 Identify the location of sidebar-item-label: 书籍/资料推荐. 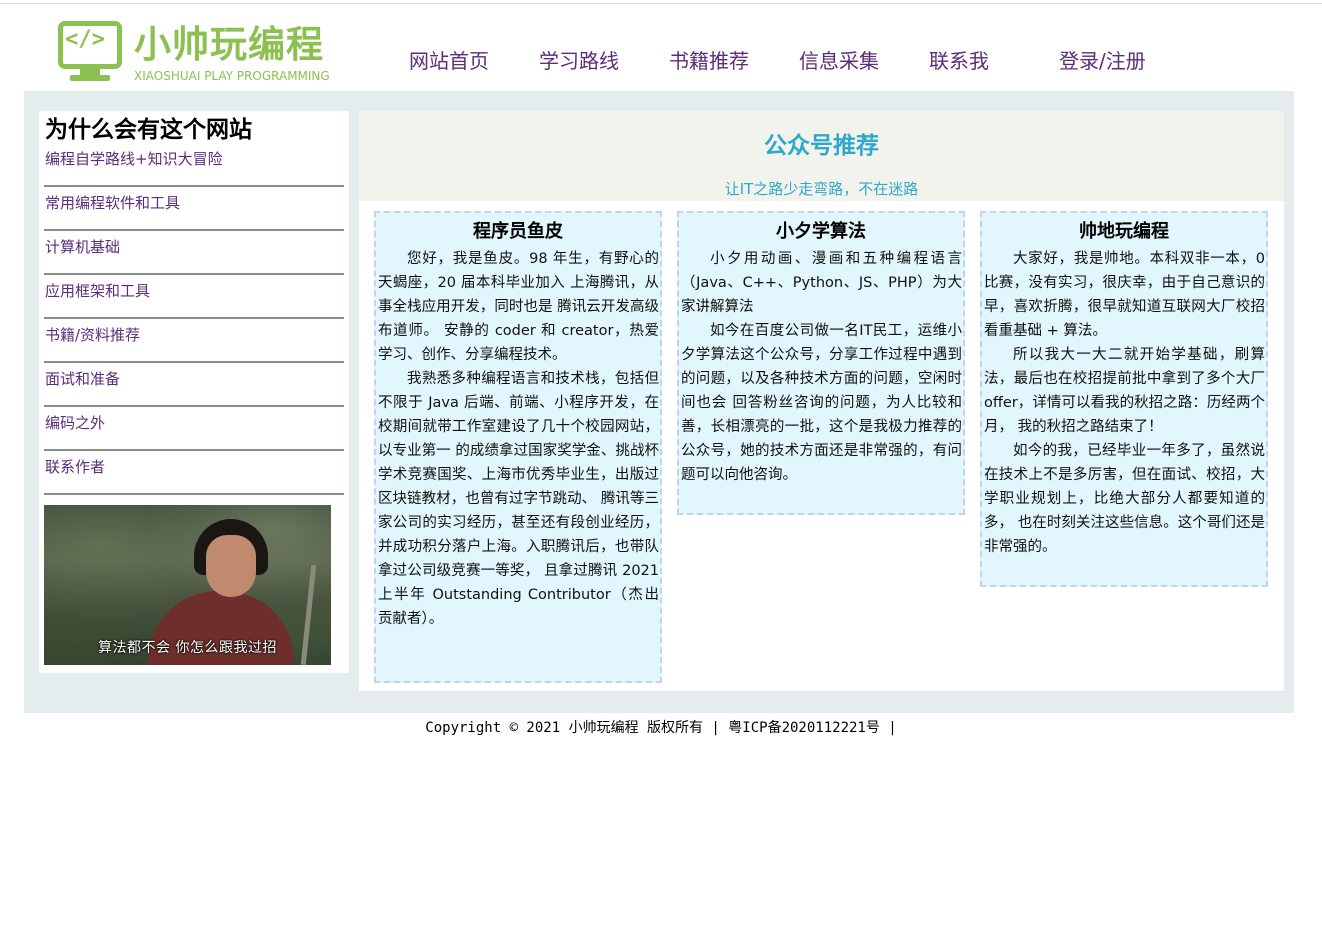
(93, 335).